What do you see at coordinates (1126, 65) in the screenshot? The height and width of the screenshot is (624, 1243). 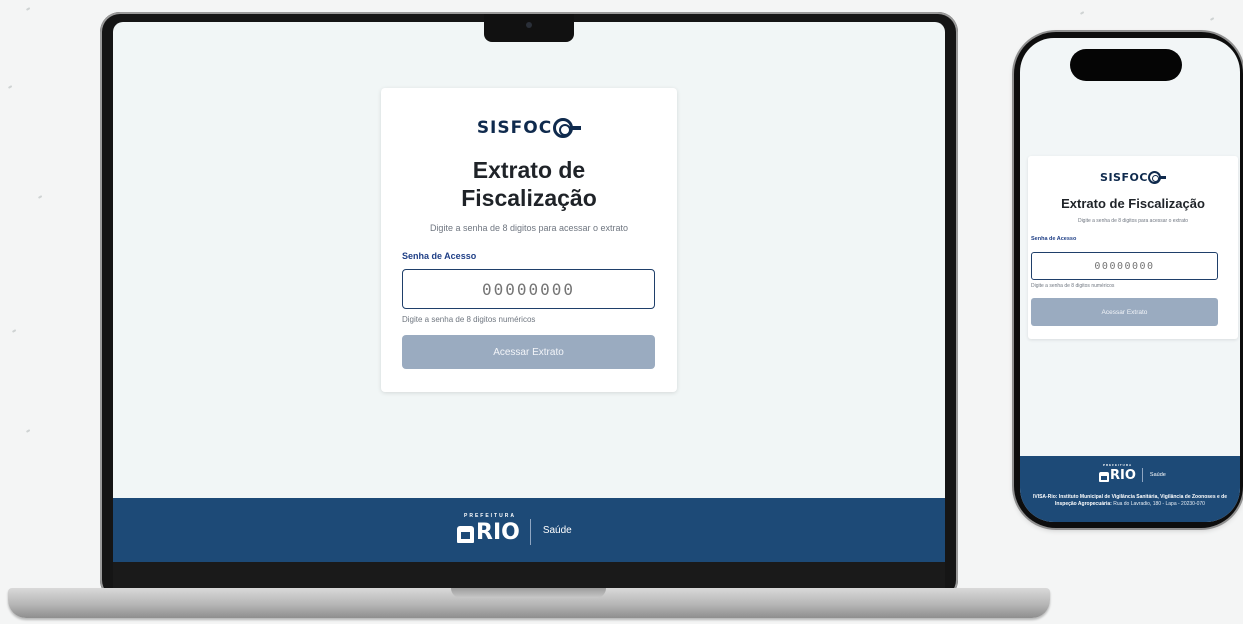 I see `dynamic-island` at bounding box center [1126, 65].